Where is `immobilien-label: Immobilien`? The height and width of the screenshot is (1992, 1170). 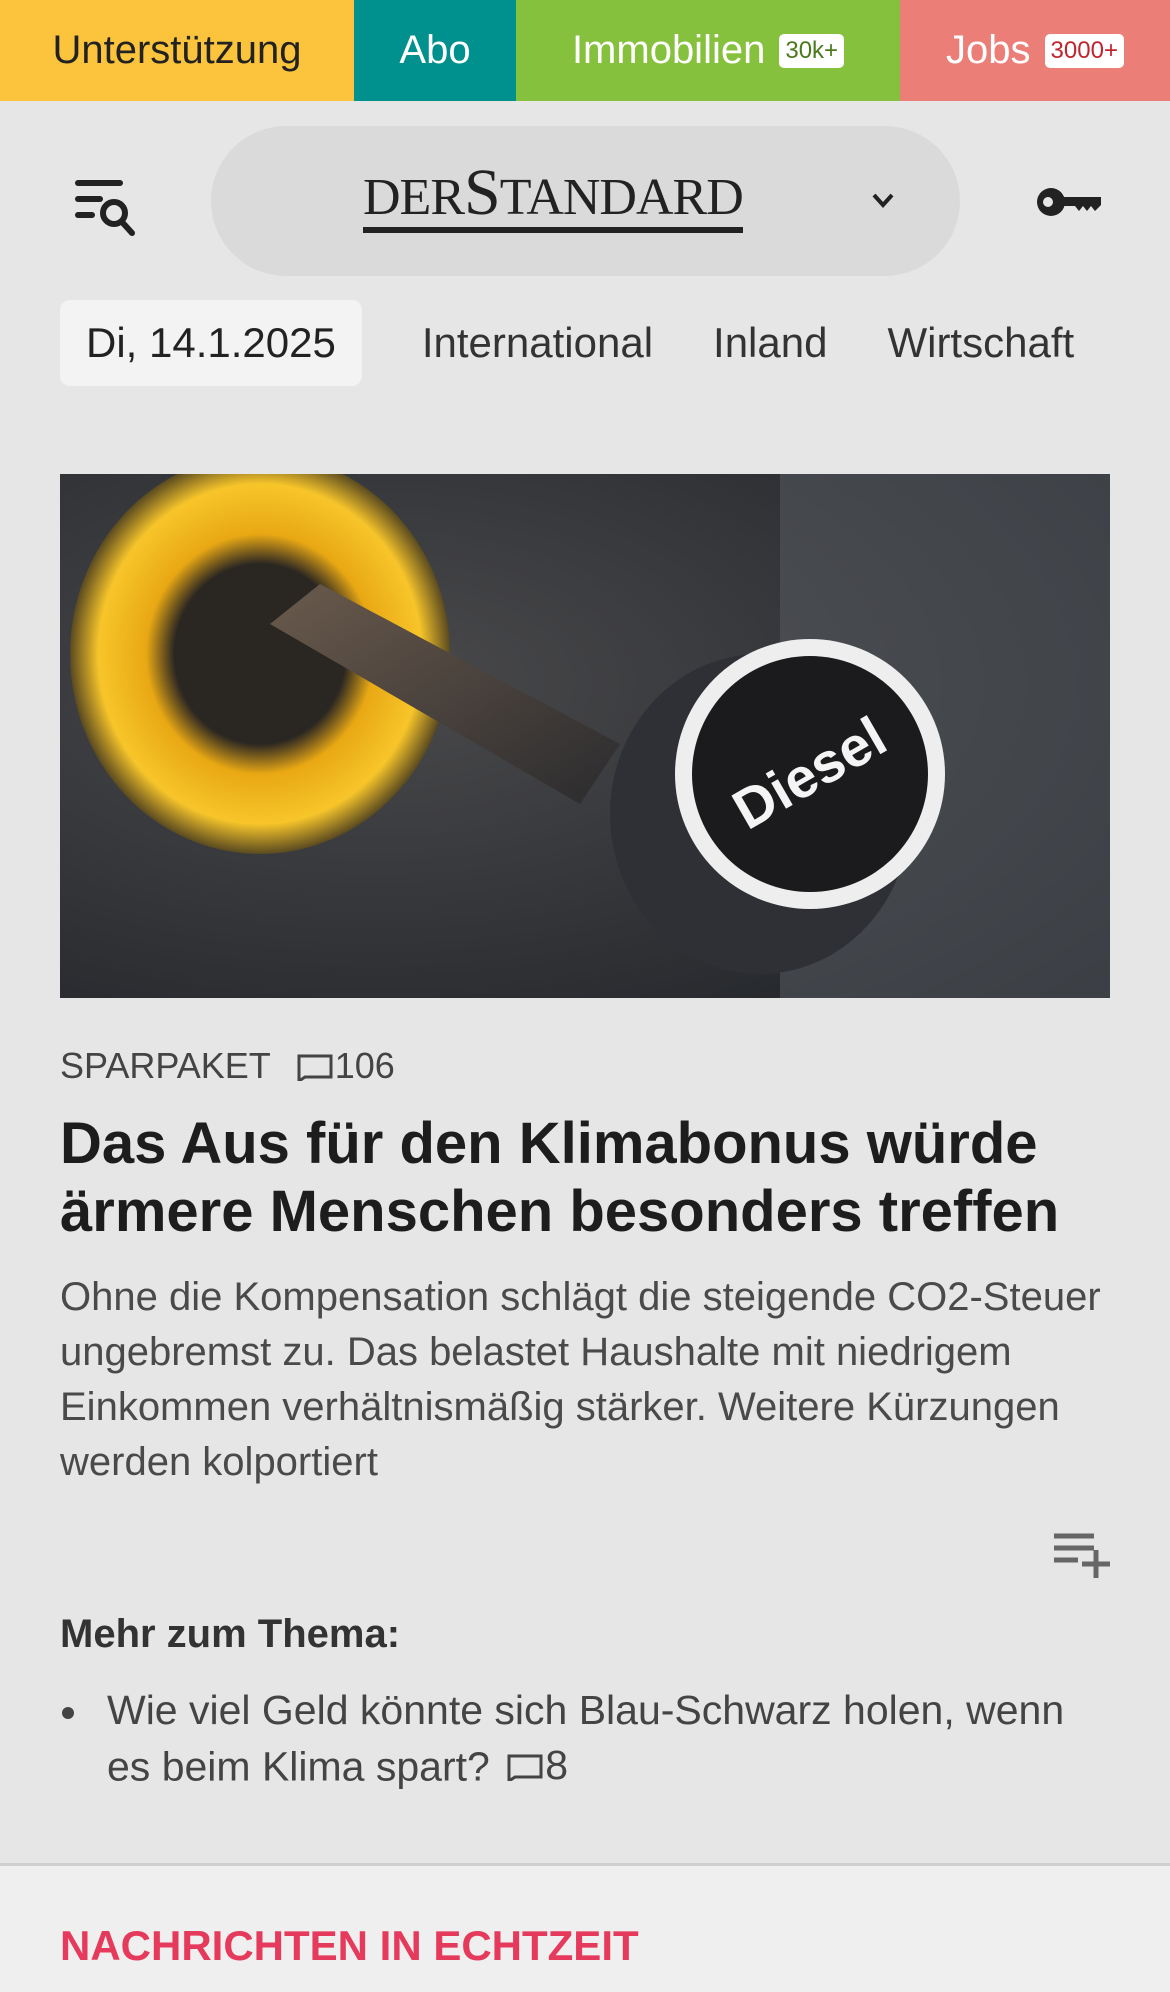 immobilien-label: Immobilien is located at coordinates (668, 50).